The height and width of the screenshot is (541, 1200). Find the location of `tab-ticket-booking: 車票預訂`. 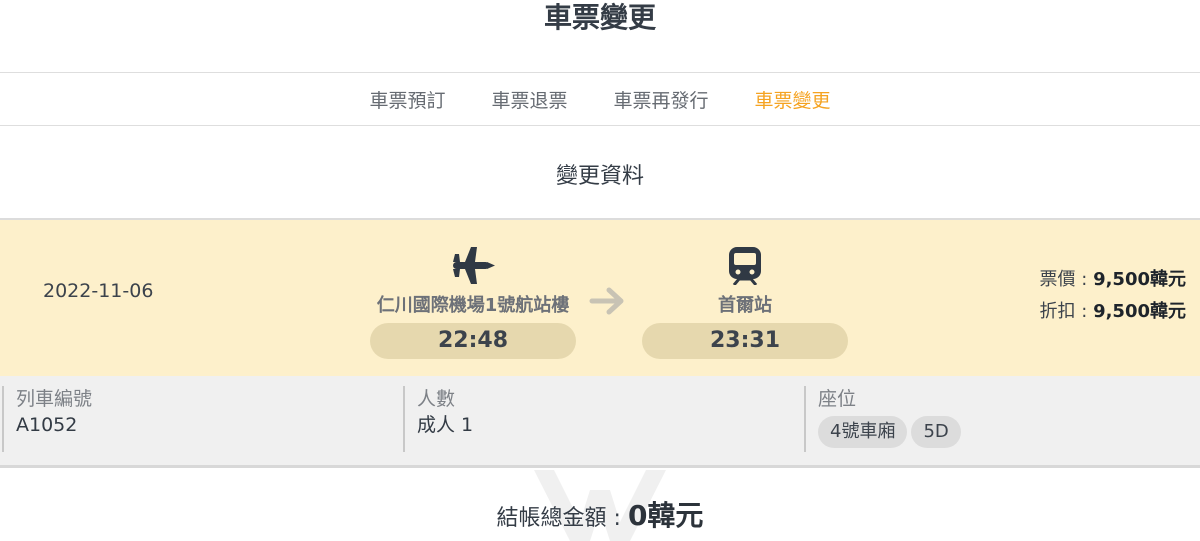

tab-ticket-booking: 車票預訂 is located at coordinates (407, 99).